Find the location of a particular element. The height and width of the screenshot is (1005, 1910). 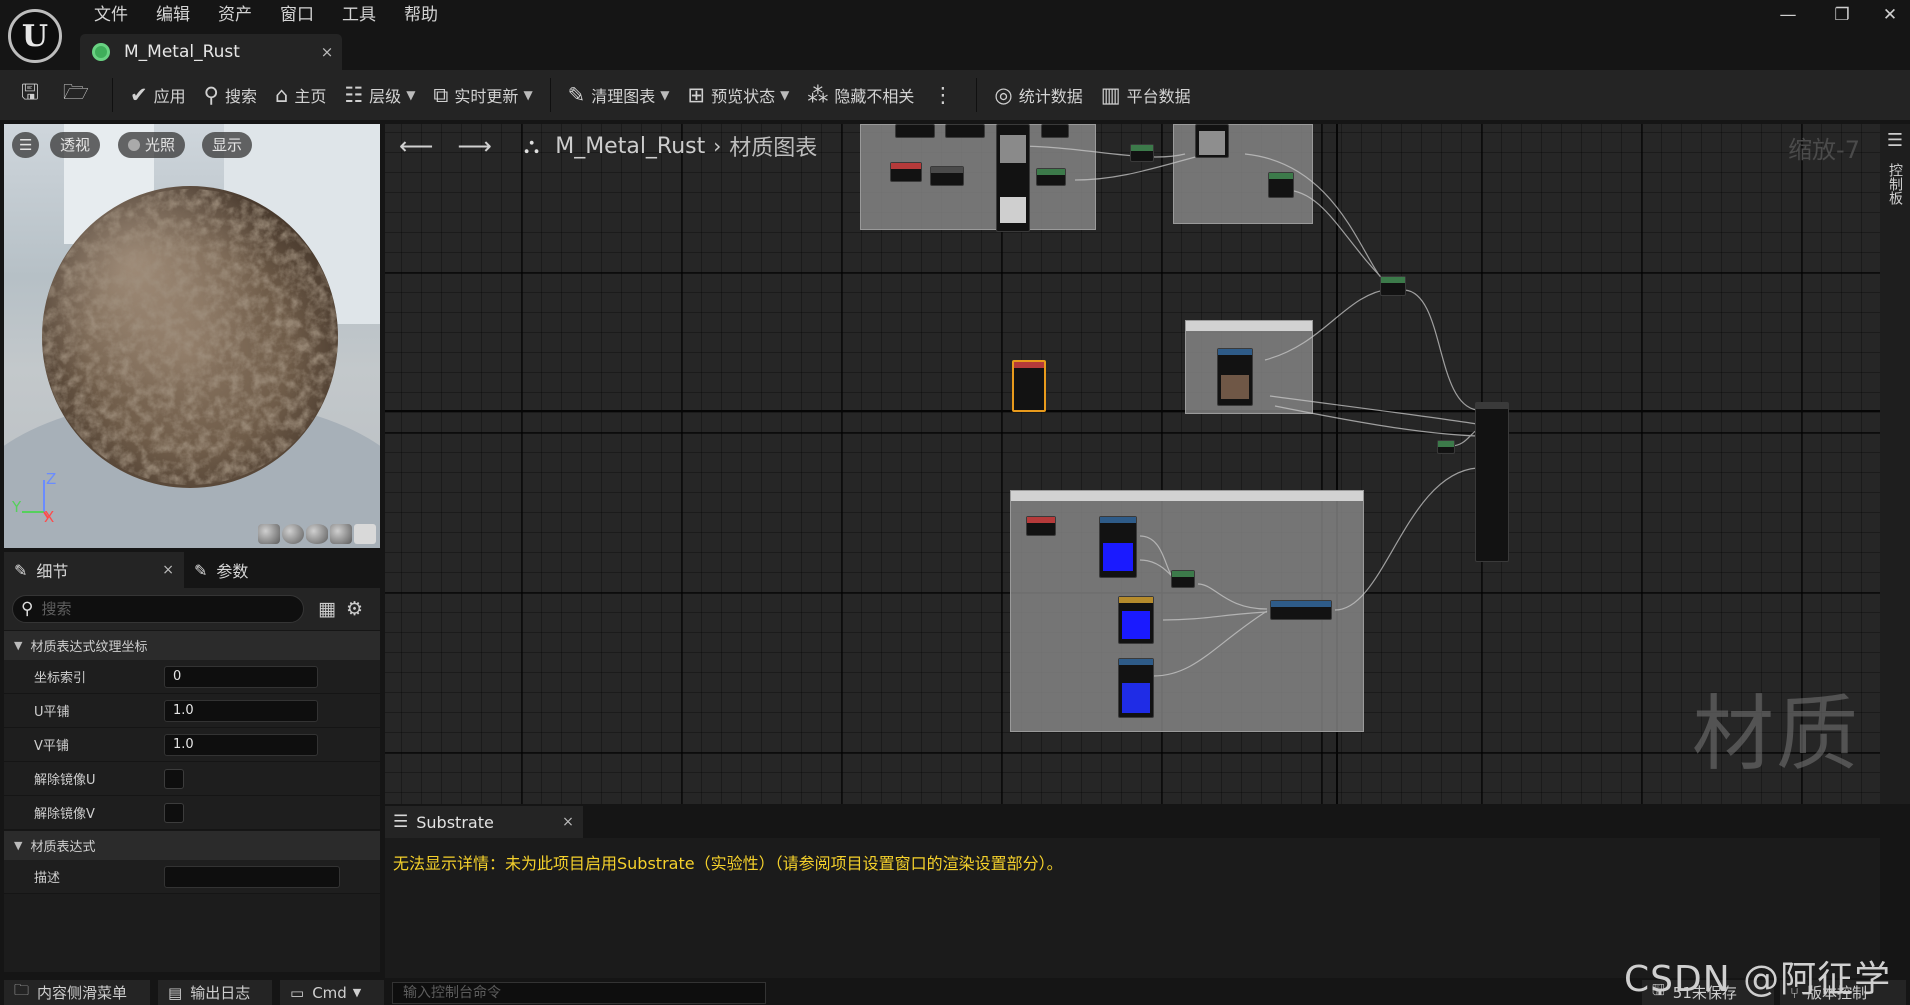

cmd-dropdown: ▭ Cmd ▼ is located at coordinates (332, 992).